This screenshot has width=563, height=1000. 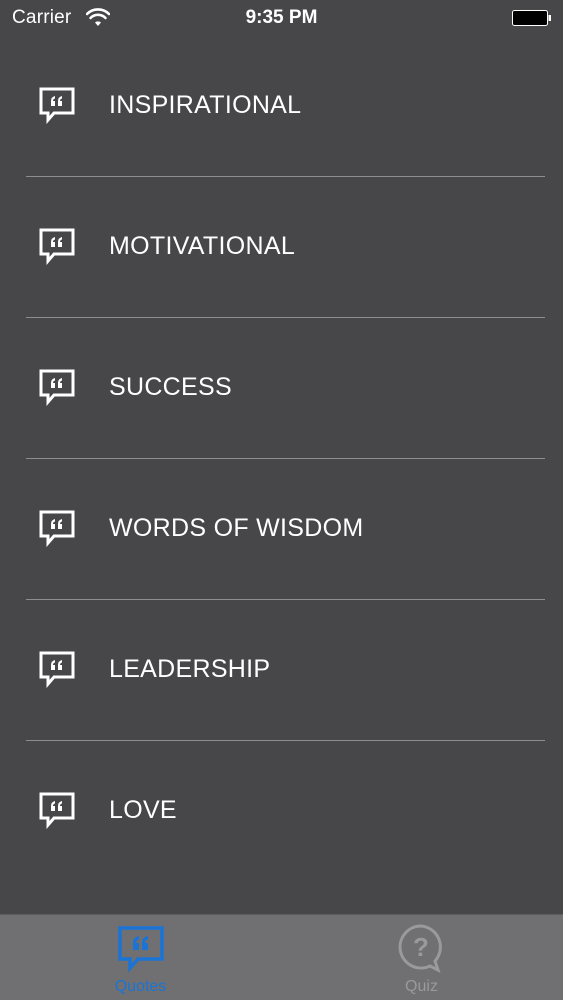 I want to click on category-label: LEADERSHIP, so click(x=190, y=669).